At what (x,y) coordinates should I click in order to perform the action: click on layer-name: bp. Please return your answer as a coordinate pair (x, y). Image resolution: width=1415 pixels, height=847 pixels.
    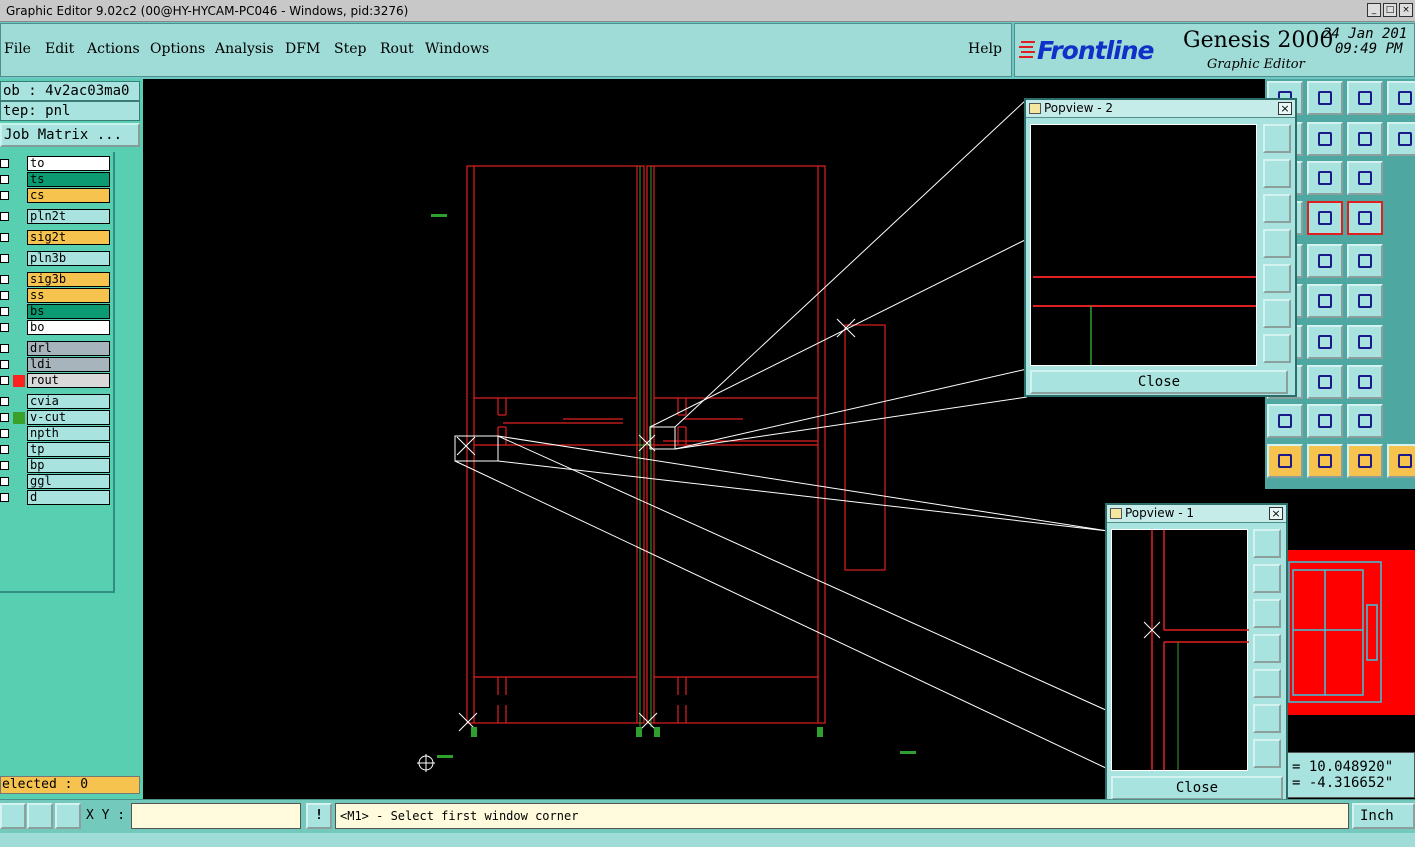
    Looking at the image, I should click on (68, 465).